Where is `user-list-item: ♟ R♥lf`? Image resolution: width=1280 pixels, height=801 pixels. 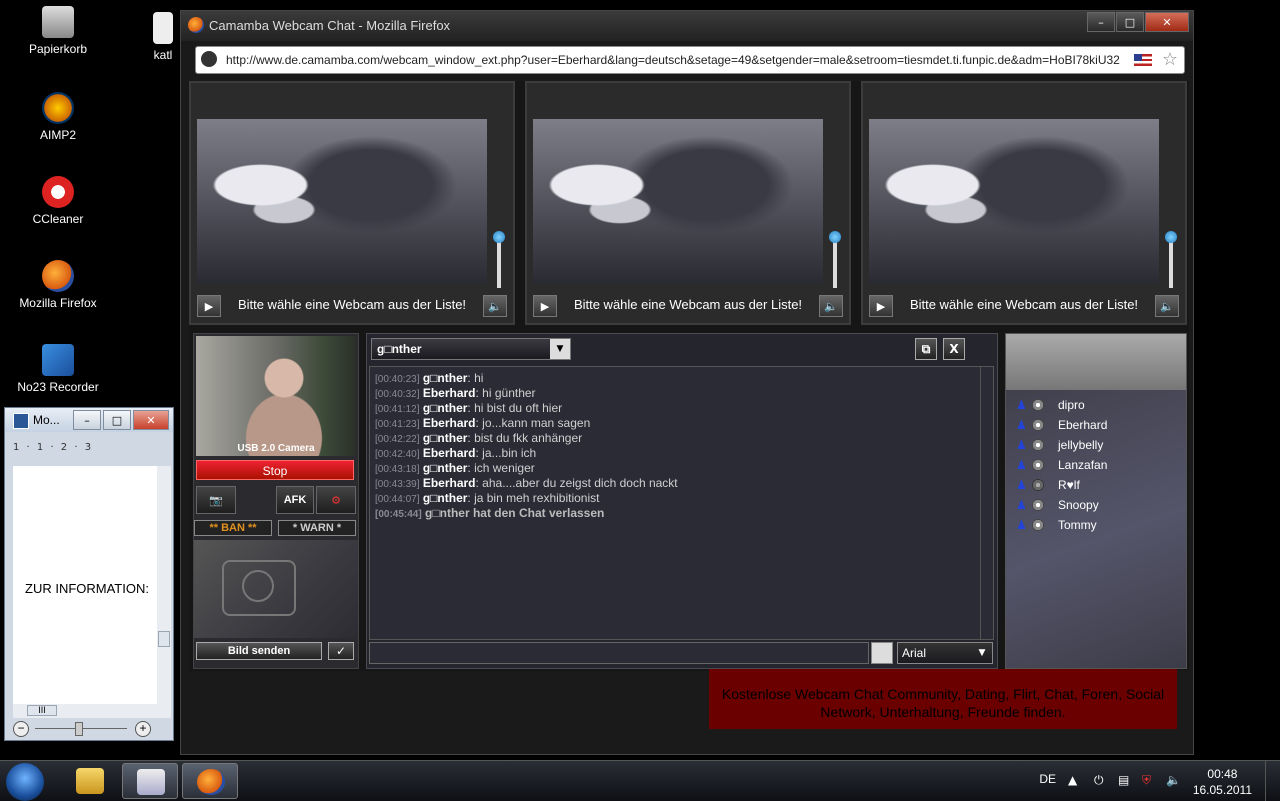 user-list-item: ♟ R♥lf is located at coordinates (1048, 485).